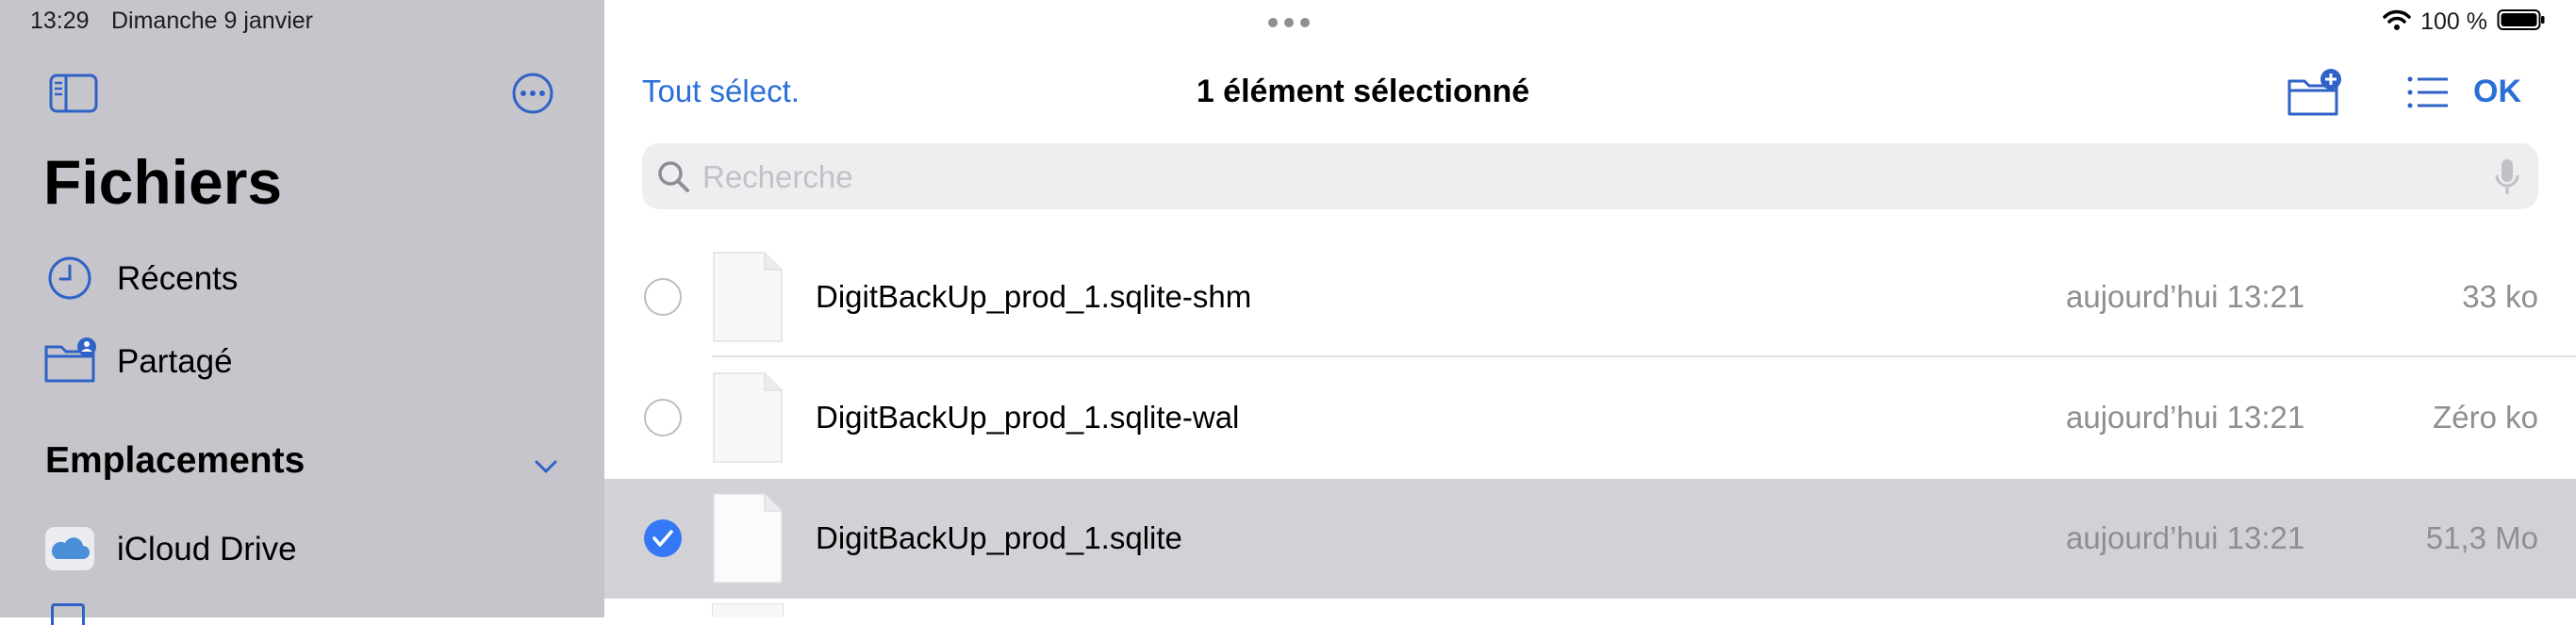 The image size is (2576, 625). Describe the element at coordinates (2481, 537) in the screenshot. I see `file-size: 51,3 Mo` at that location.